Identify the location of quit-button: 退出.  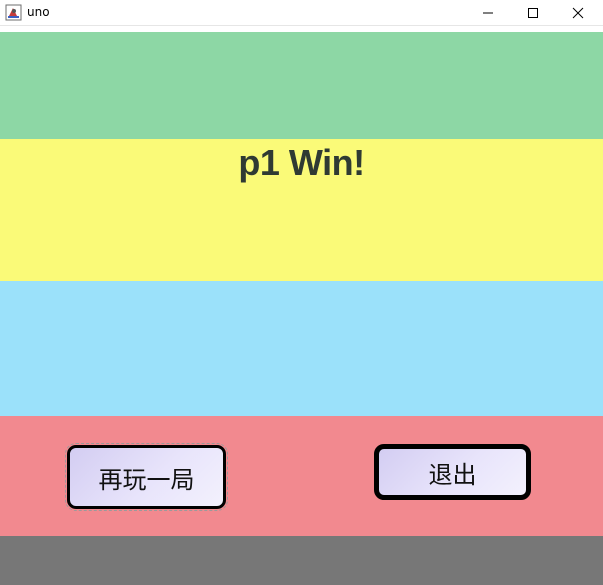
(452, 472).